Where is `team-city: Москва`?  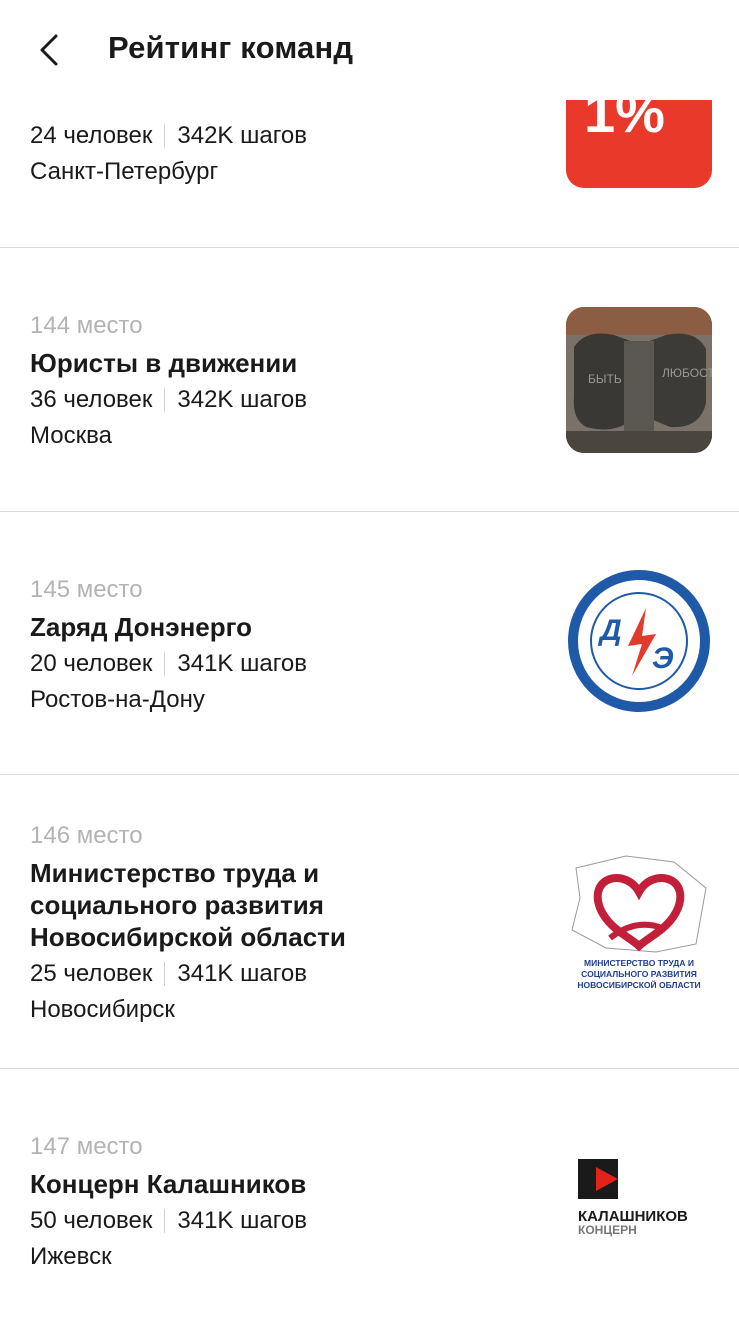
team-city: Москва is located at coordinates (71, 435).